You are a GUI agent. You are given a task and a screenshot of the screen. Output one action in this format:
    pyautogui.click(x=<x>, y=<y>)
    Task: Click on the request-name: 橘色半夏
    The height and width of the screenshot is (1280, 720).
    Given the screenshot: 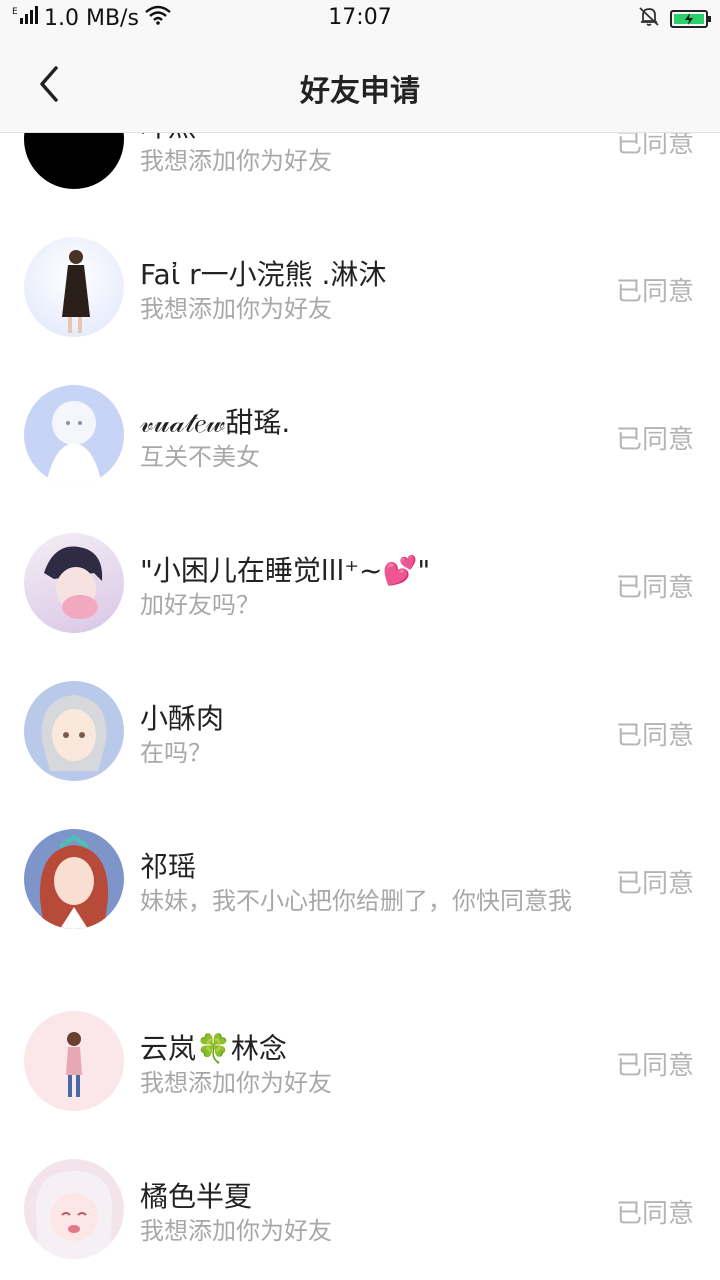 What is the action you would take?
    pyautogui.click(x=196, y=1196)
    